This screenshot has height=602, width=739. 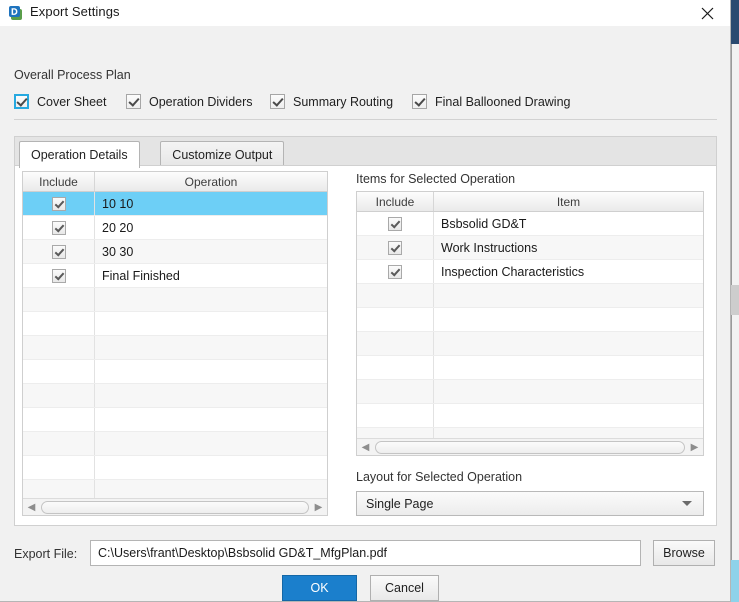 I want to click on tab-customize-output: Customize Output, so click(x=222, y=154).